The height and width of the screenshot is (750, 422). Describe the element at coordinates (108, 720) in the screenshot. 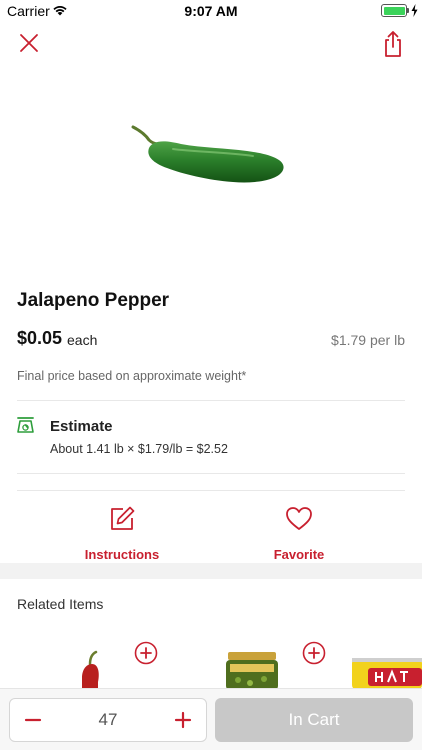

I see `quantity-stepper: 47` at that location.